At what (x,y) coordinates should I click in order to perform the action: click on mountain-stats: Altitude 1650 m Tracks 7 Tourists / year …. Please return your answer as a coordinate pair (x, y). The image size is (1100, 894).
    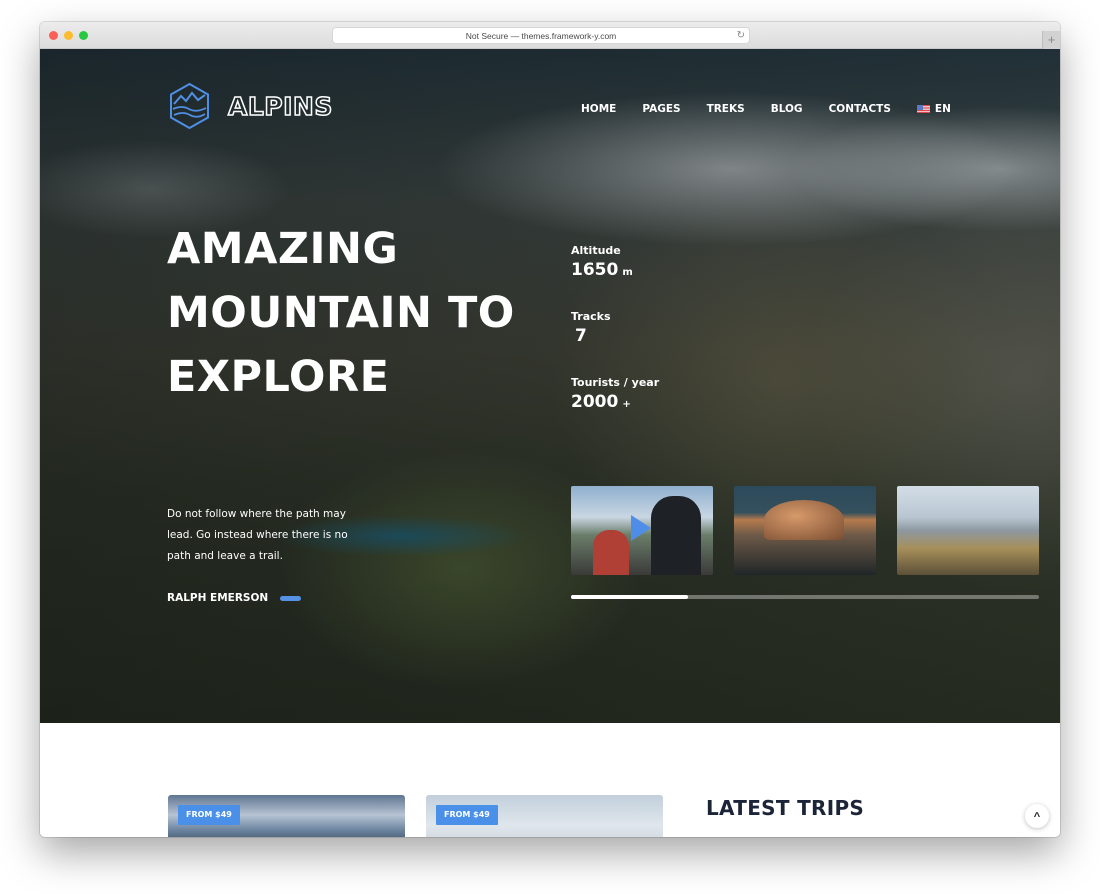
    Looking at the image, I should click on (615, 343).